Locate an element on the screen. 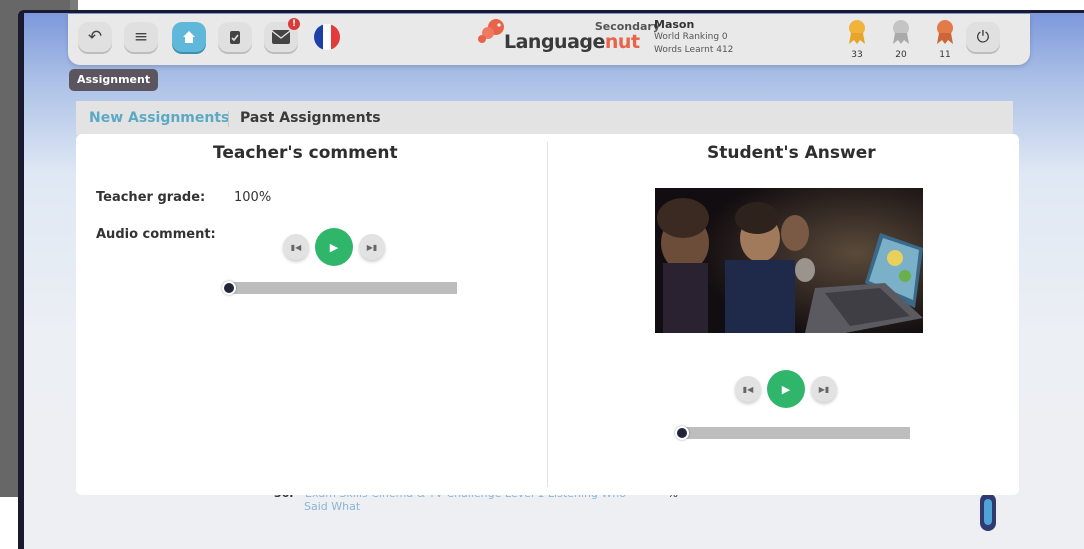 The height and width of the screenshot is (549, 1084). silver-medal: 20 is located at coordinates (901, 39).